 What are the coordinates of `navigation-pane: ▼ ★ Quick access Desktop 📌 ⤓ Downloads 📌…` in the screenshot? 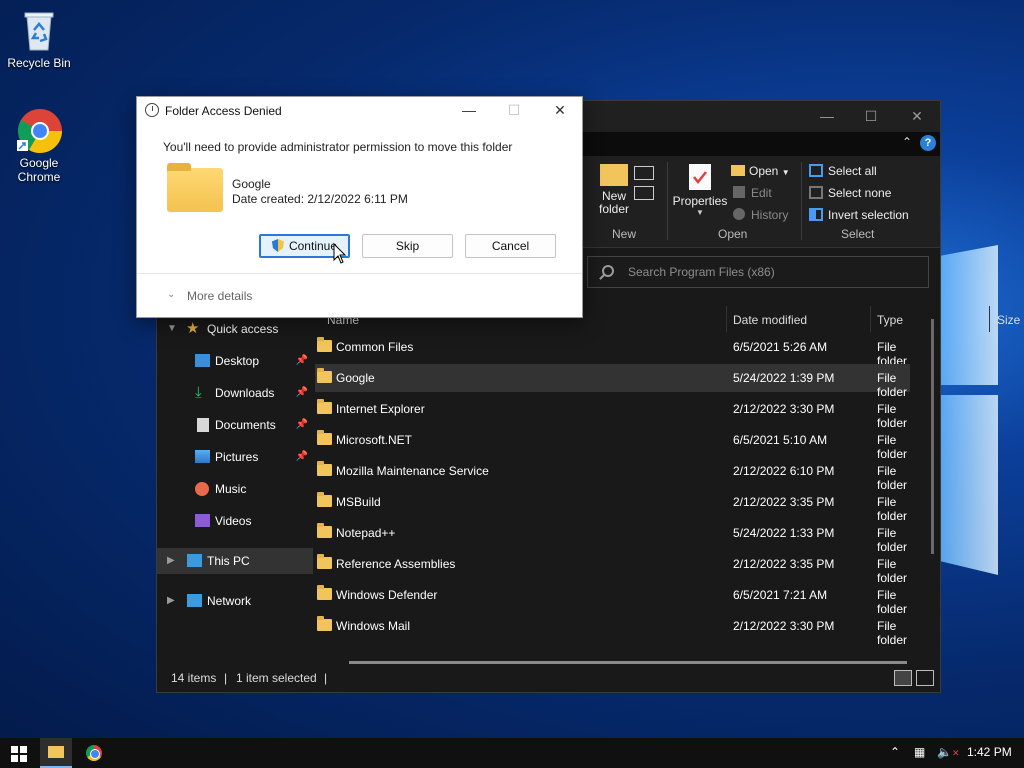 It's located at (236, 491).